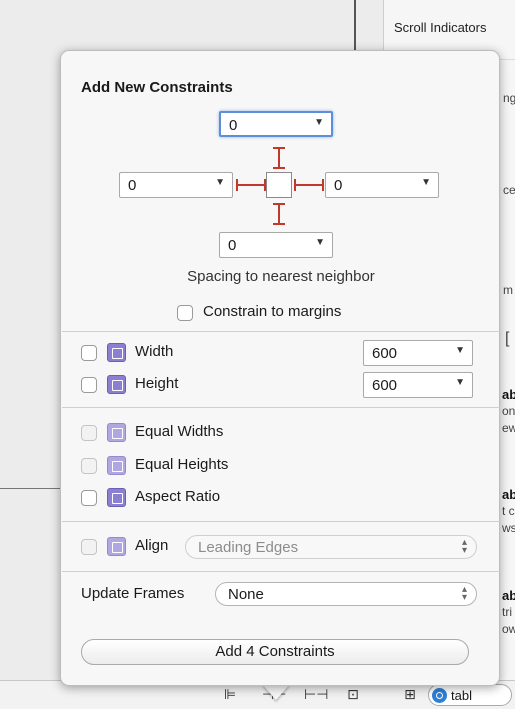 Image resolution: width=515 pixels, height=709 pixels. Describe the element at coordinates (116, 432) in the screenshot. I see `equal-widths-icon` at that location.